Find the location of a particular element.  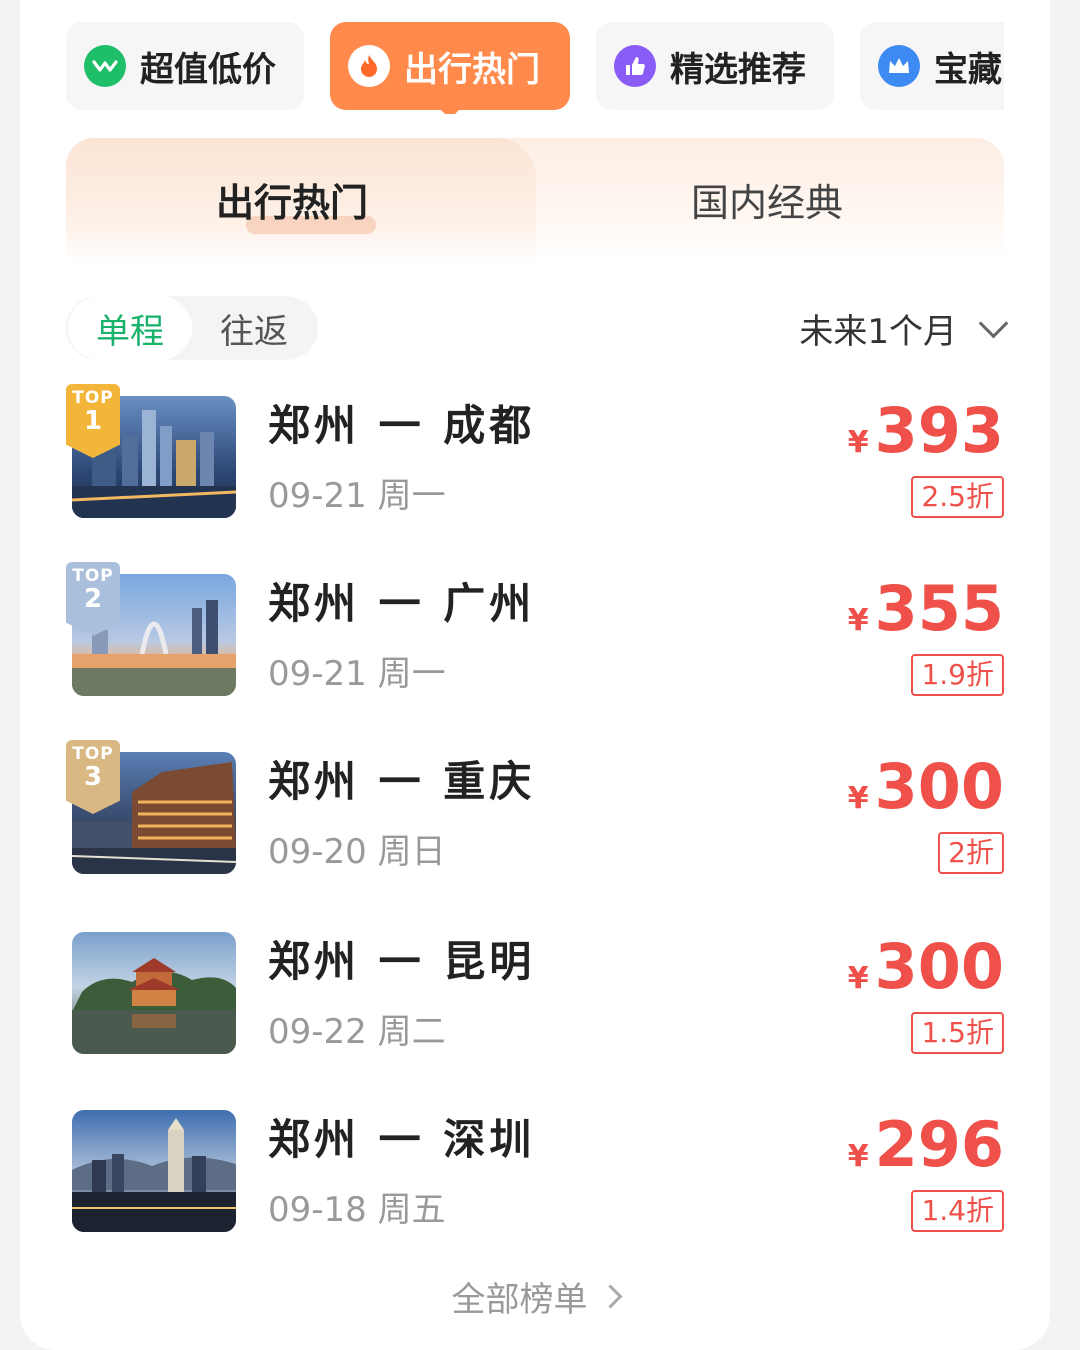

route-title: 郑州 一 深圳 is located at coordinates (402, 1139).